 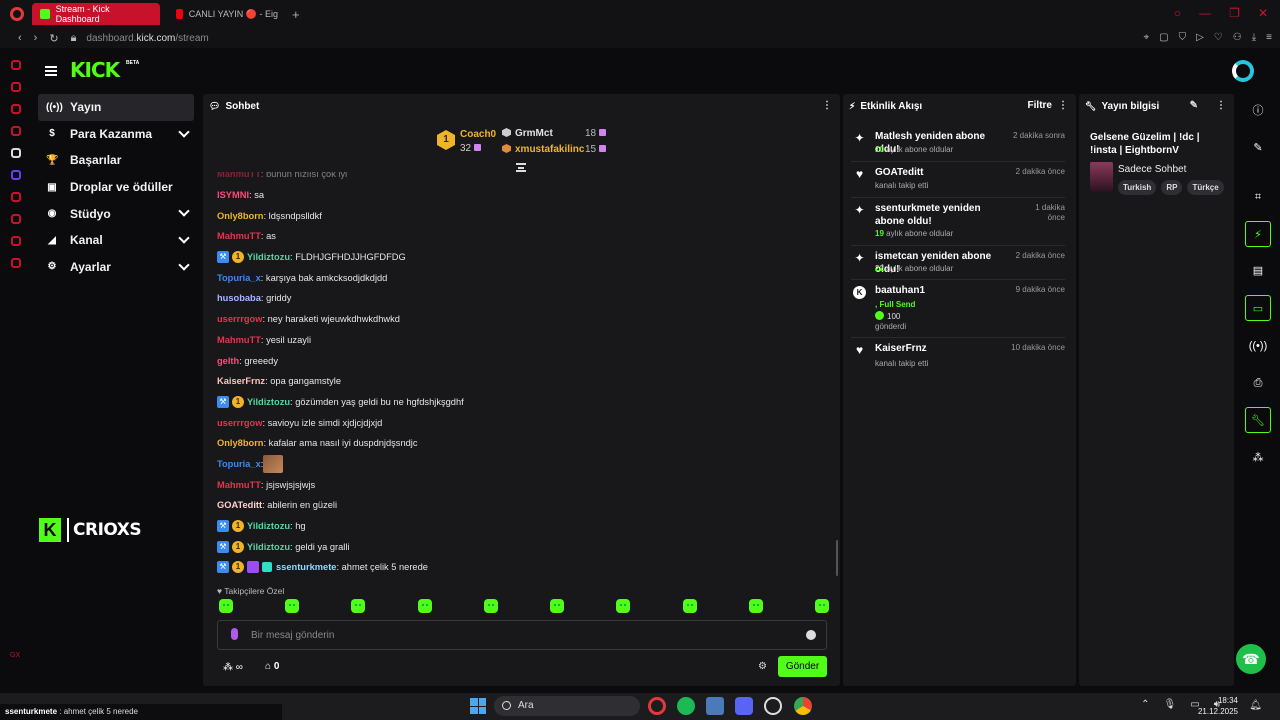 I want to click on notification-bell-icon: 🔔︎, so click(x=1255, y=705).